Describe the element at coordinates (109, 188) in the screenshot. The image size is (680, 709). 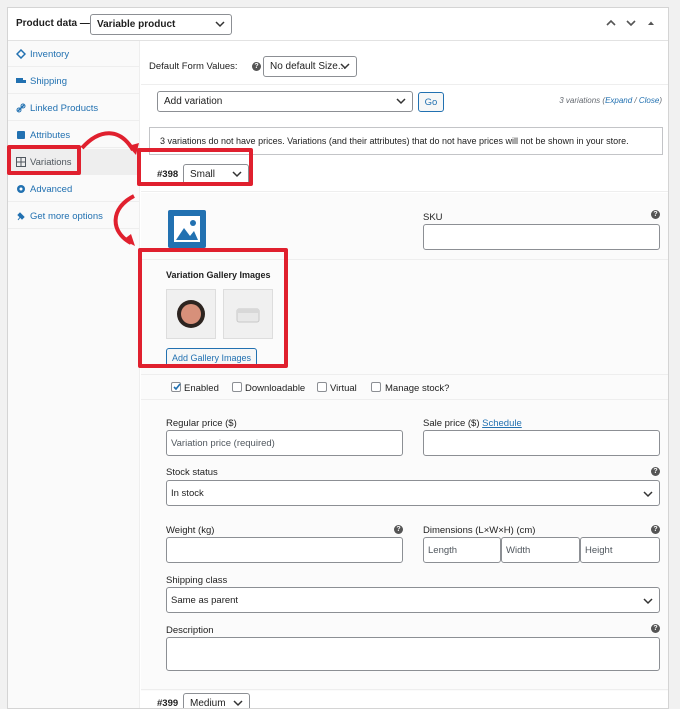
I see `annotation-arrows` at that location.